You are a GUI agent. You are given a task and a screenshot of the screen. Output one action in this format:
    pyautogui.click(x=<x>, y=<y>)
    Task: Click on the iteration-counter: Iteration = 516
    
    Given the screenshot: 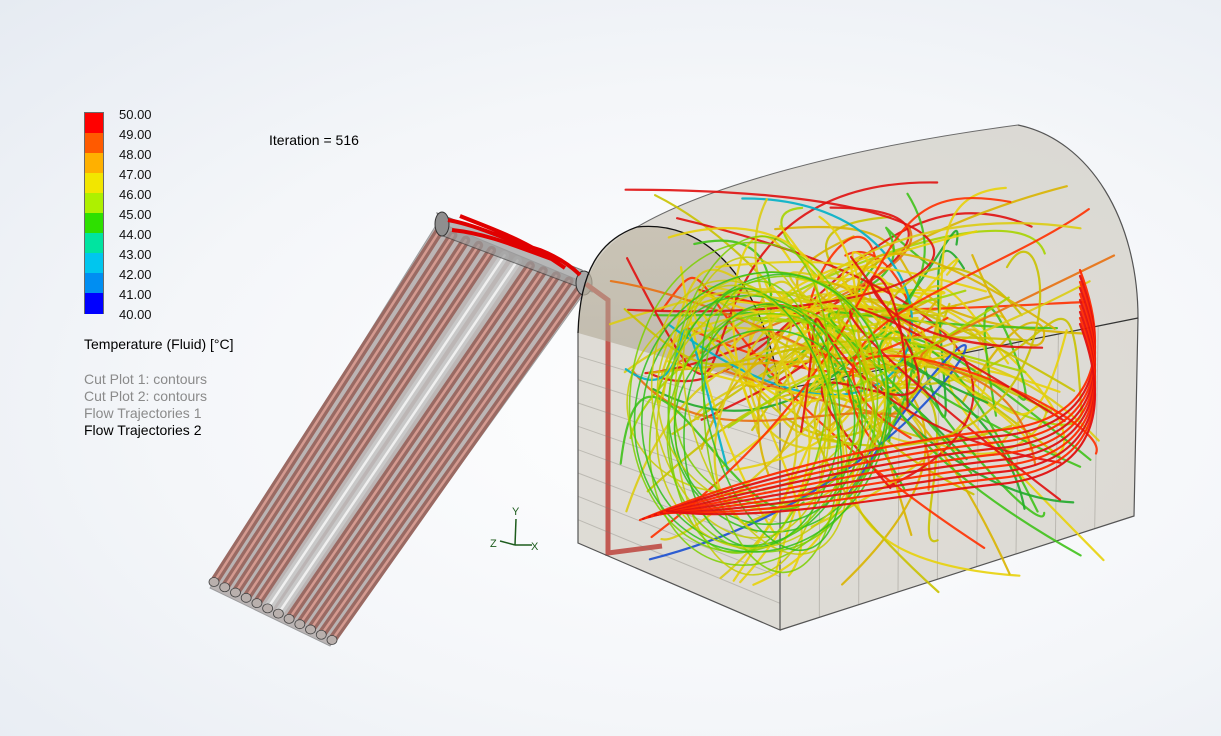 What is the action you would take?
    pyautogui.click(x=314, y=140)
    